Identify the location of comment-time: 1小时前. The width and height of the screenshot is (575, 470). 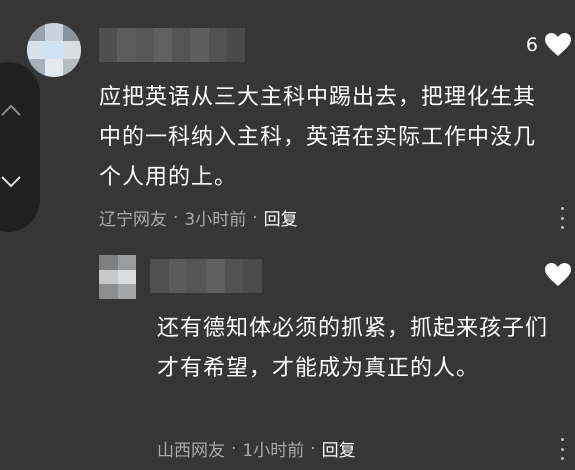
(273, 451).